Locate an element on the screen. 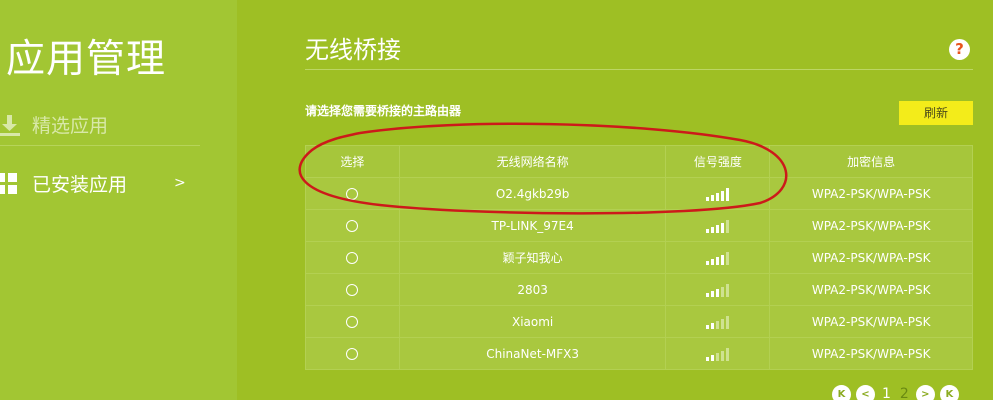  sidebar-item-label: 精选应用 is located at coordinates (70, 126).